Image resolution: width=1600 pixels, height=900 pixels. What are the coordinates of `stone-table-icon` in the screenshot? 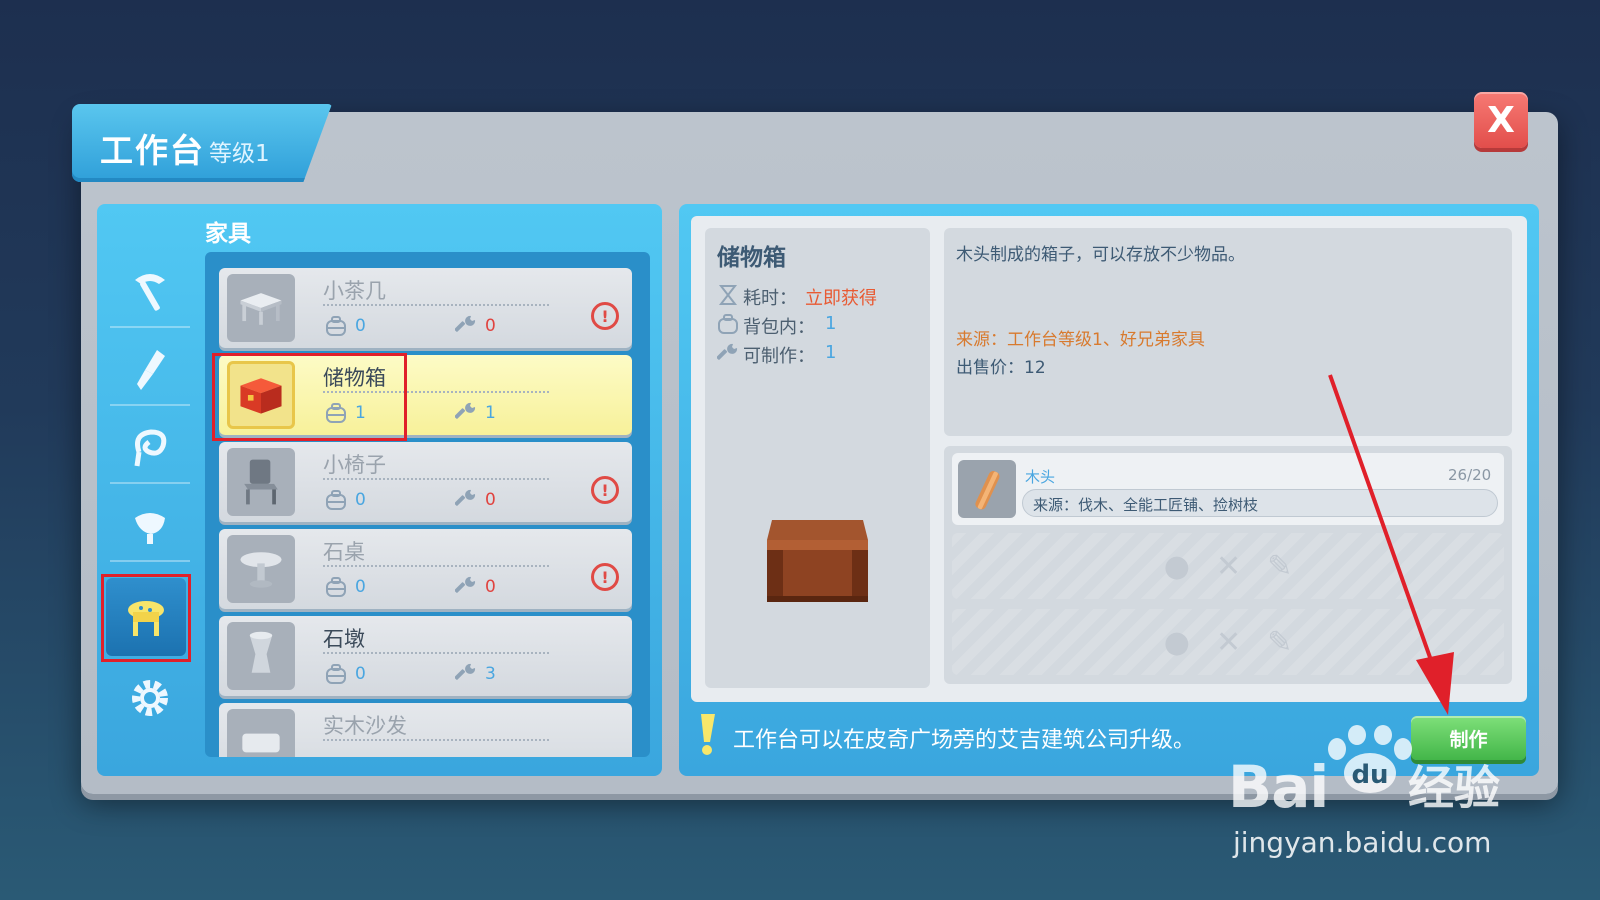 It's located at (261, 569).